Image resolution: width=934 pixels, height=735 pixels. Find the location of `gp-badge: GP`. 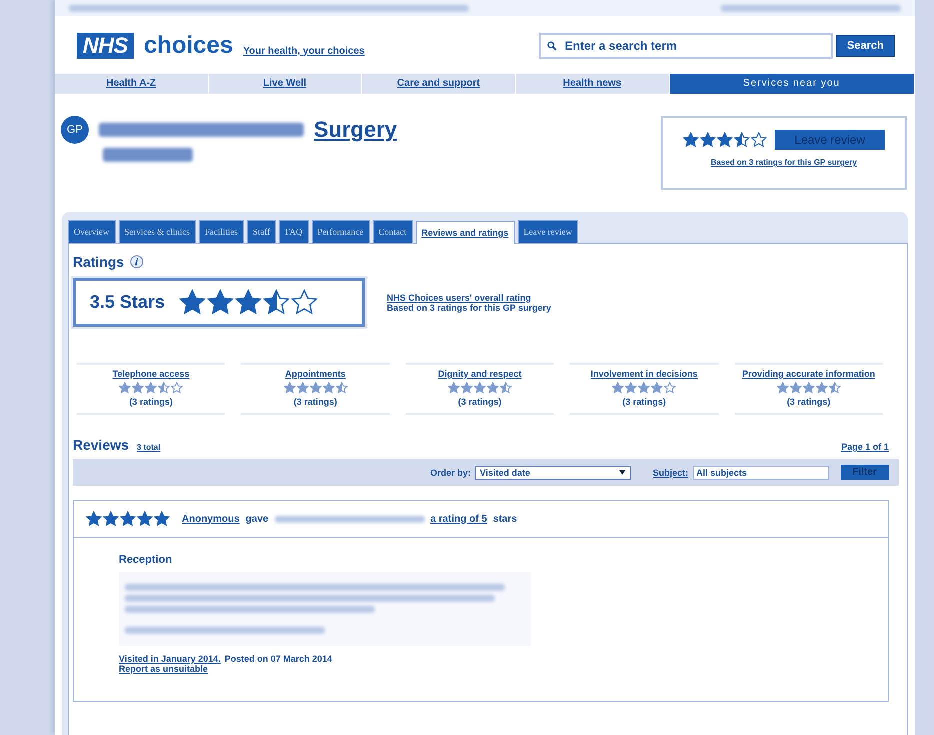

gp-badge: GP is located at coordinates (75, 130).